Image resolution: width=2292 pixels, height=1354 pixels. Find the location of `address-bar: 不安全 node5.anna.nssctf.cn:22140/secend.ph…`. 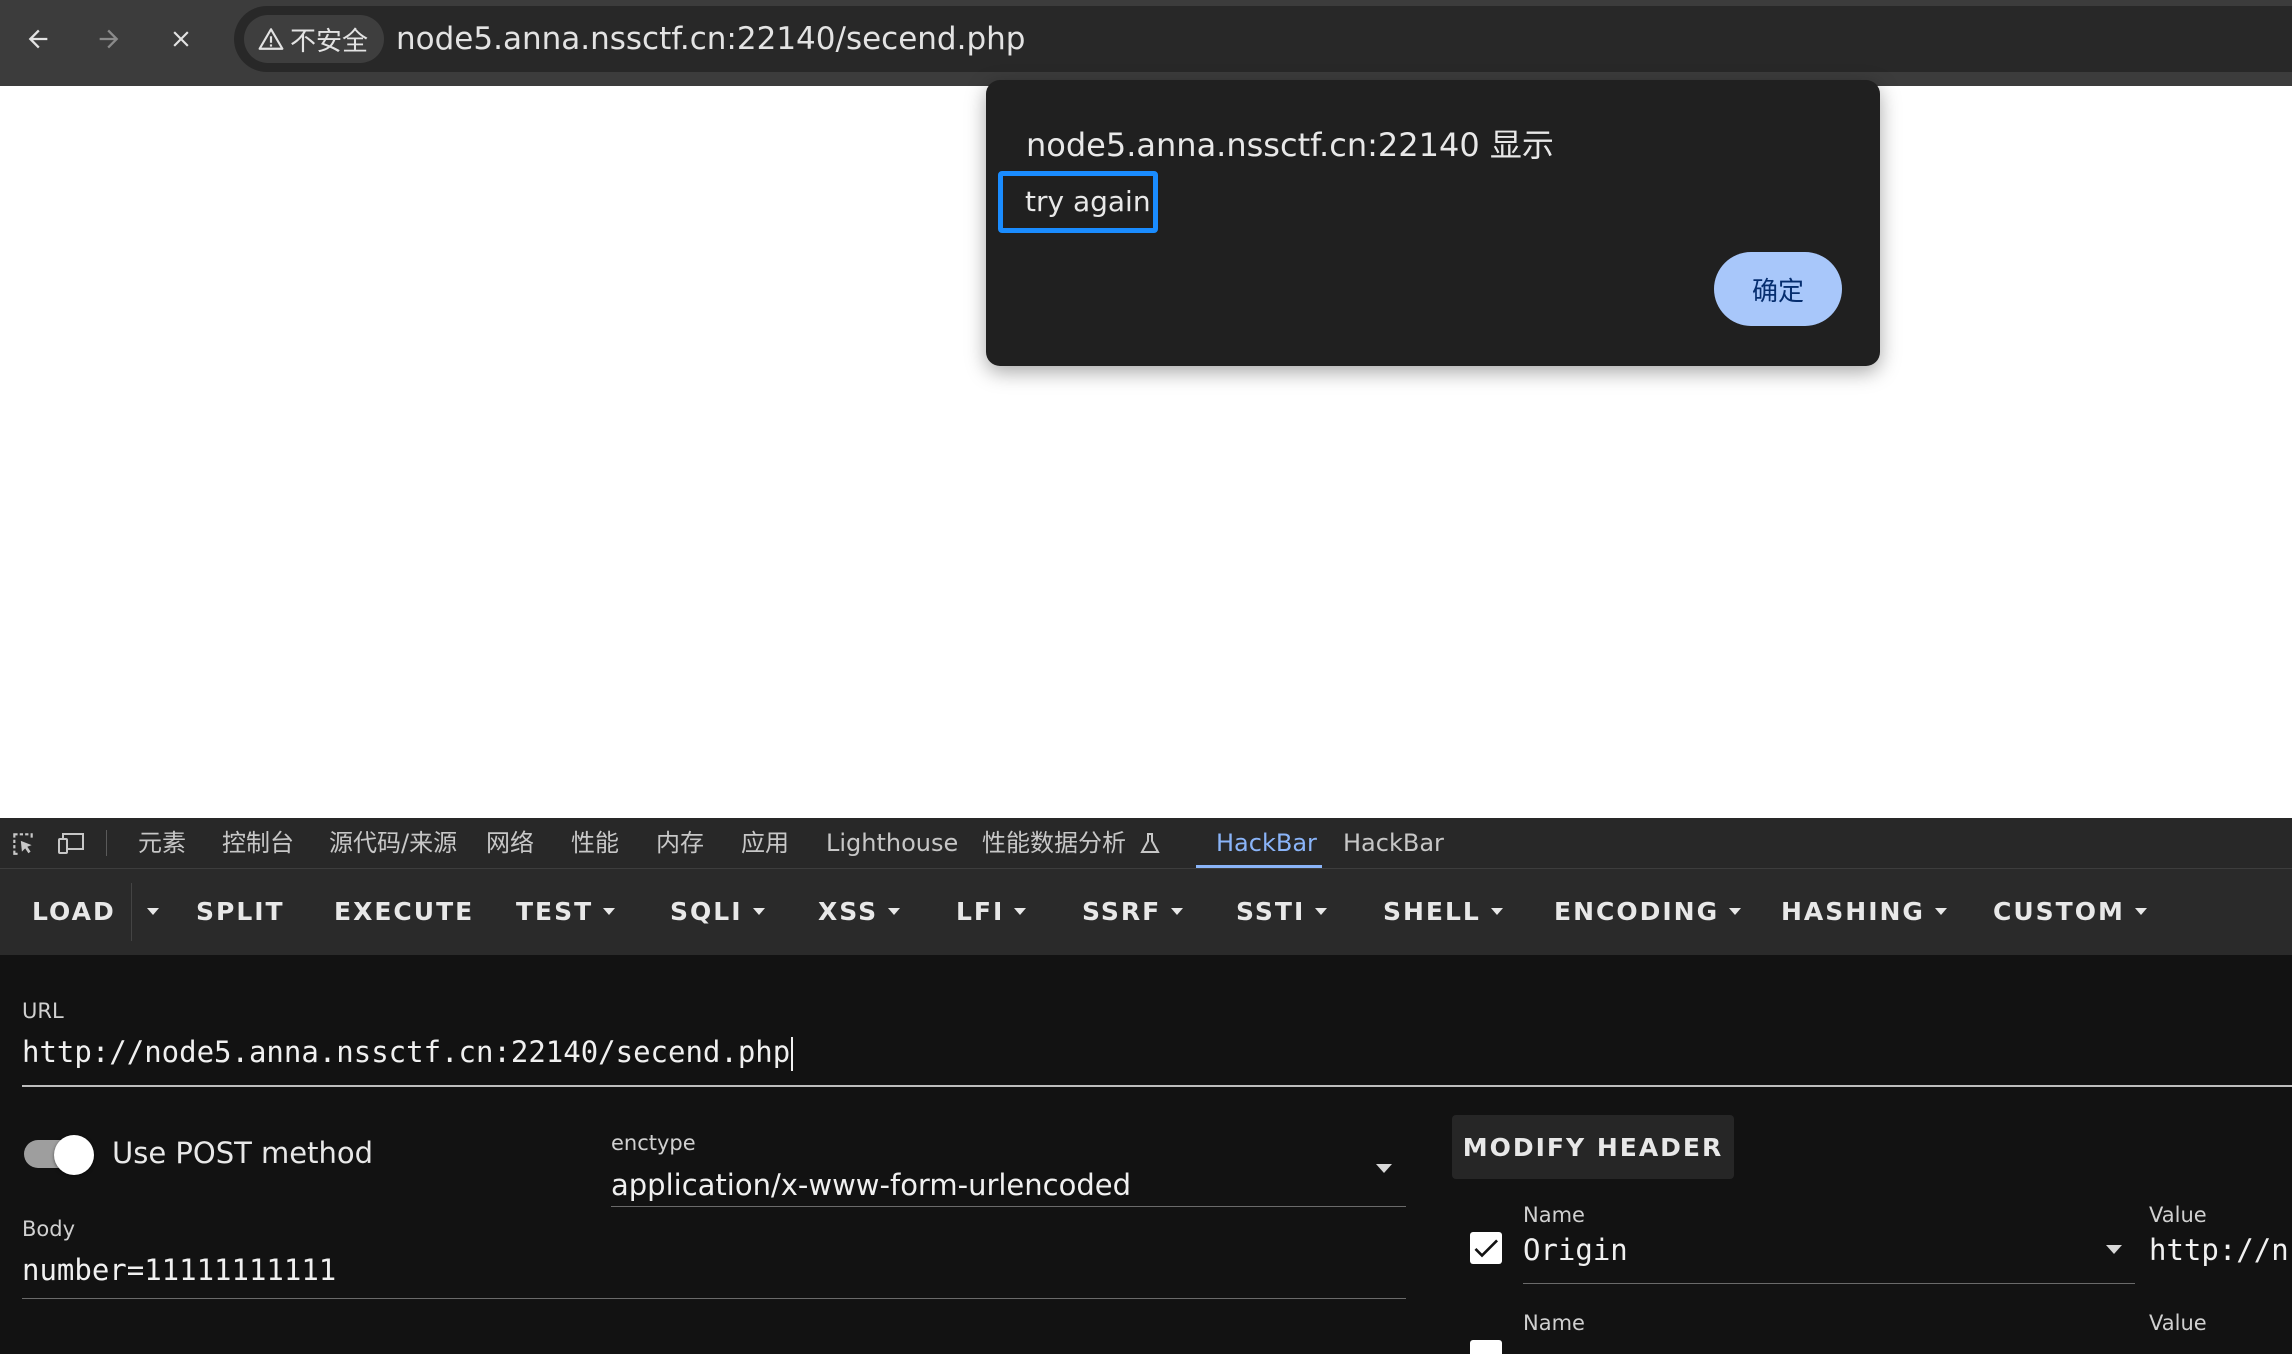

address-bar: 不安全 node5.anna.nssctf.cn:22140/secend.ph… is located at coordinates (1263, 39).